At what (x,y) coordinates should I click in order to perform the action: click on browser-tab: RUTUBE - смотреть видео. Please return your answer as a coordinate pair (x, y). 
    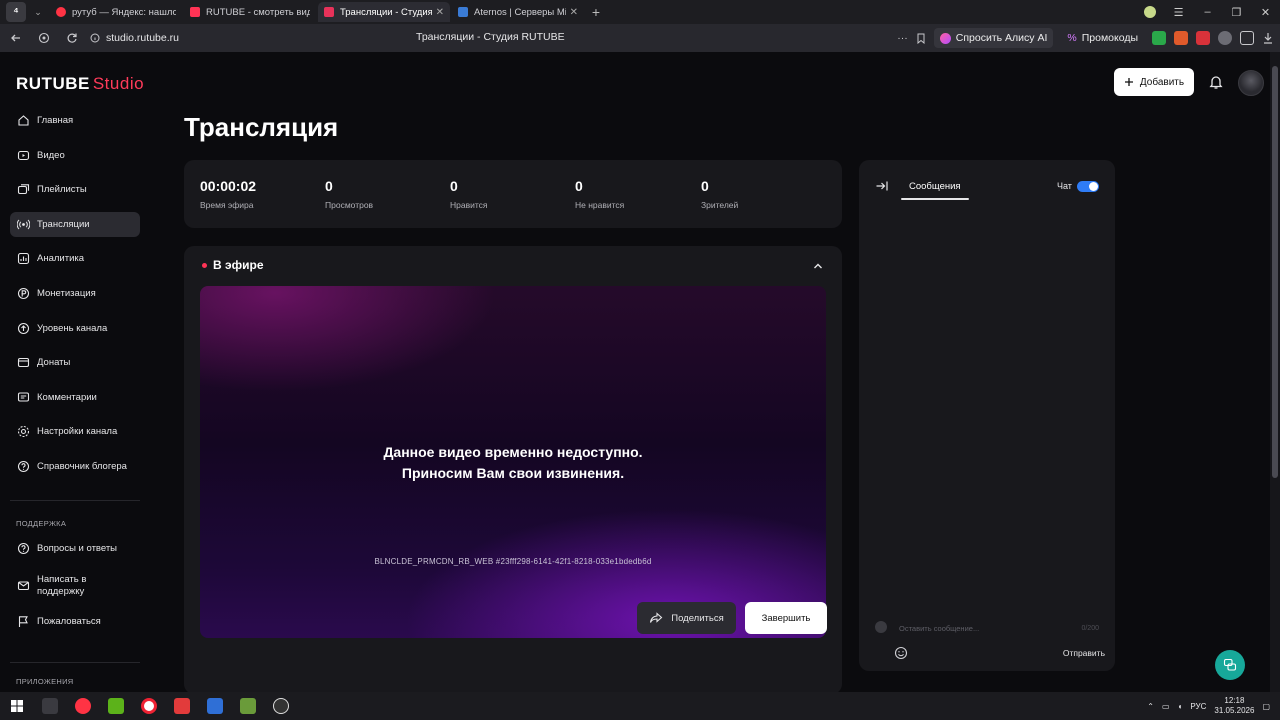
    Looking at the image, I should click on (250, 12).